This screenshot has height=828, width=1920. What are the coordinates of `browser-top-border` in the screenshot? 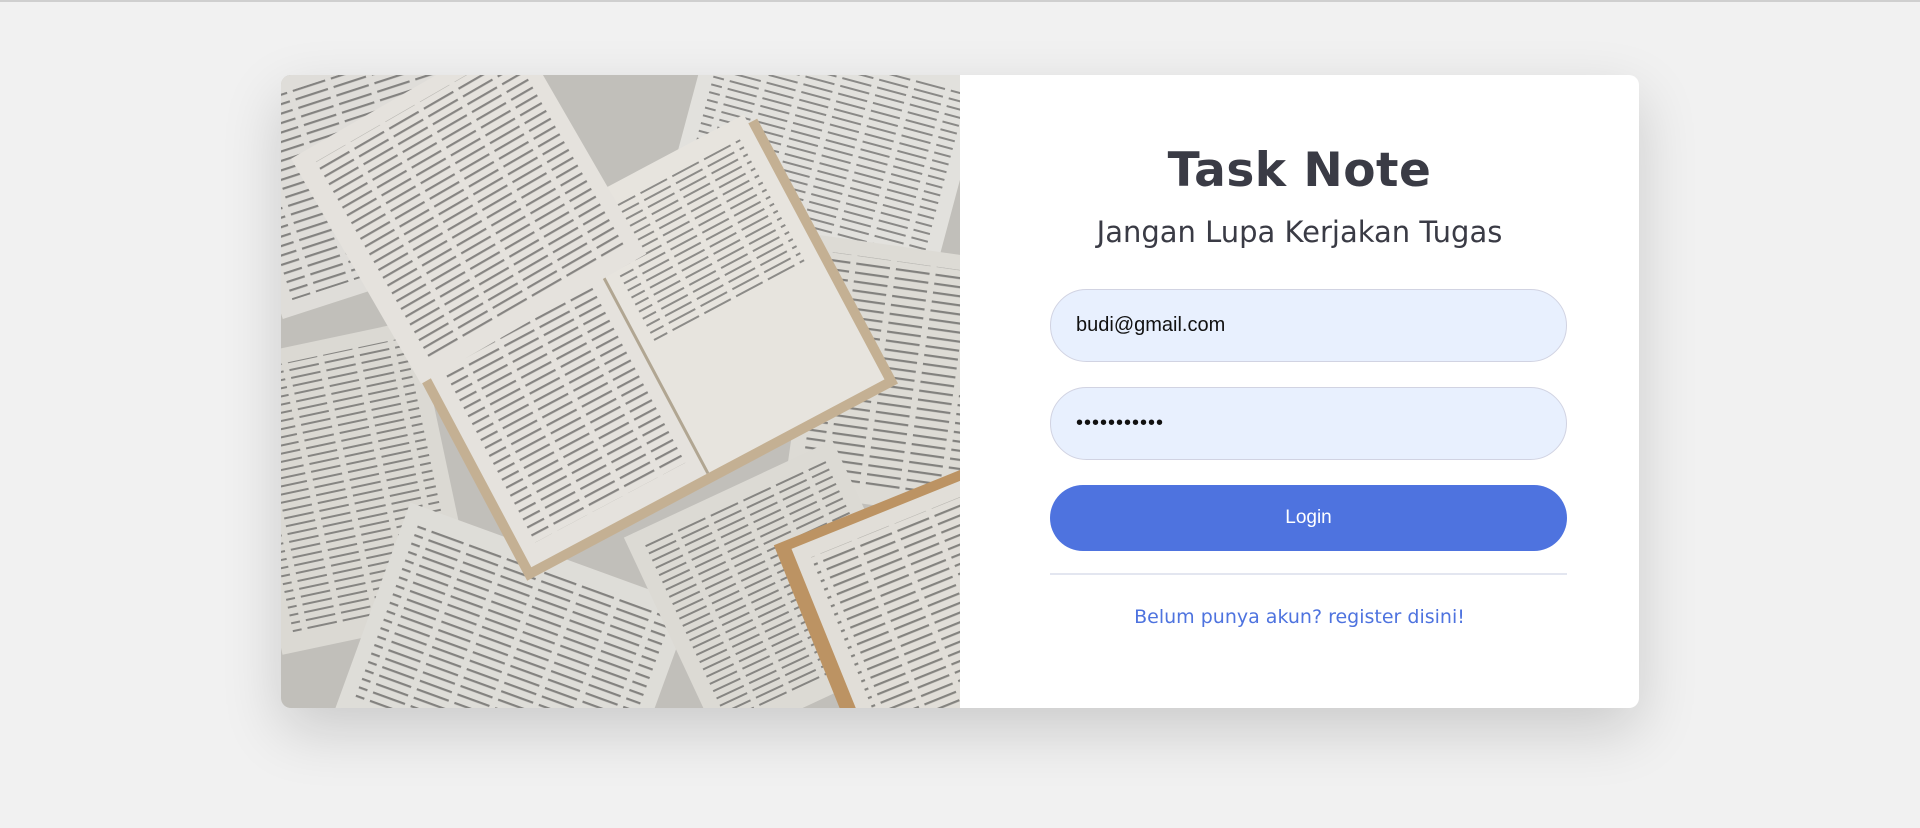 It's located at (960, 1).